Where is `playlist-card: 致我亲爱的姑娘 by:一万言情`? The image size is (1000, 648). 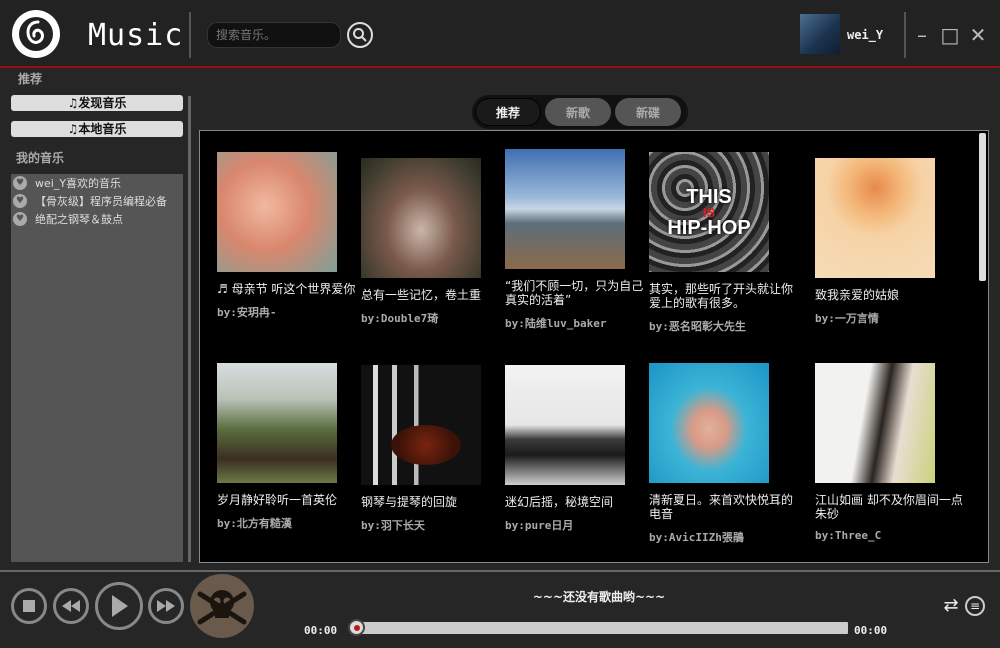 playlist-card: 致我亲爱的姑娘 by:一万言情 is located at coordinates (890, 242).